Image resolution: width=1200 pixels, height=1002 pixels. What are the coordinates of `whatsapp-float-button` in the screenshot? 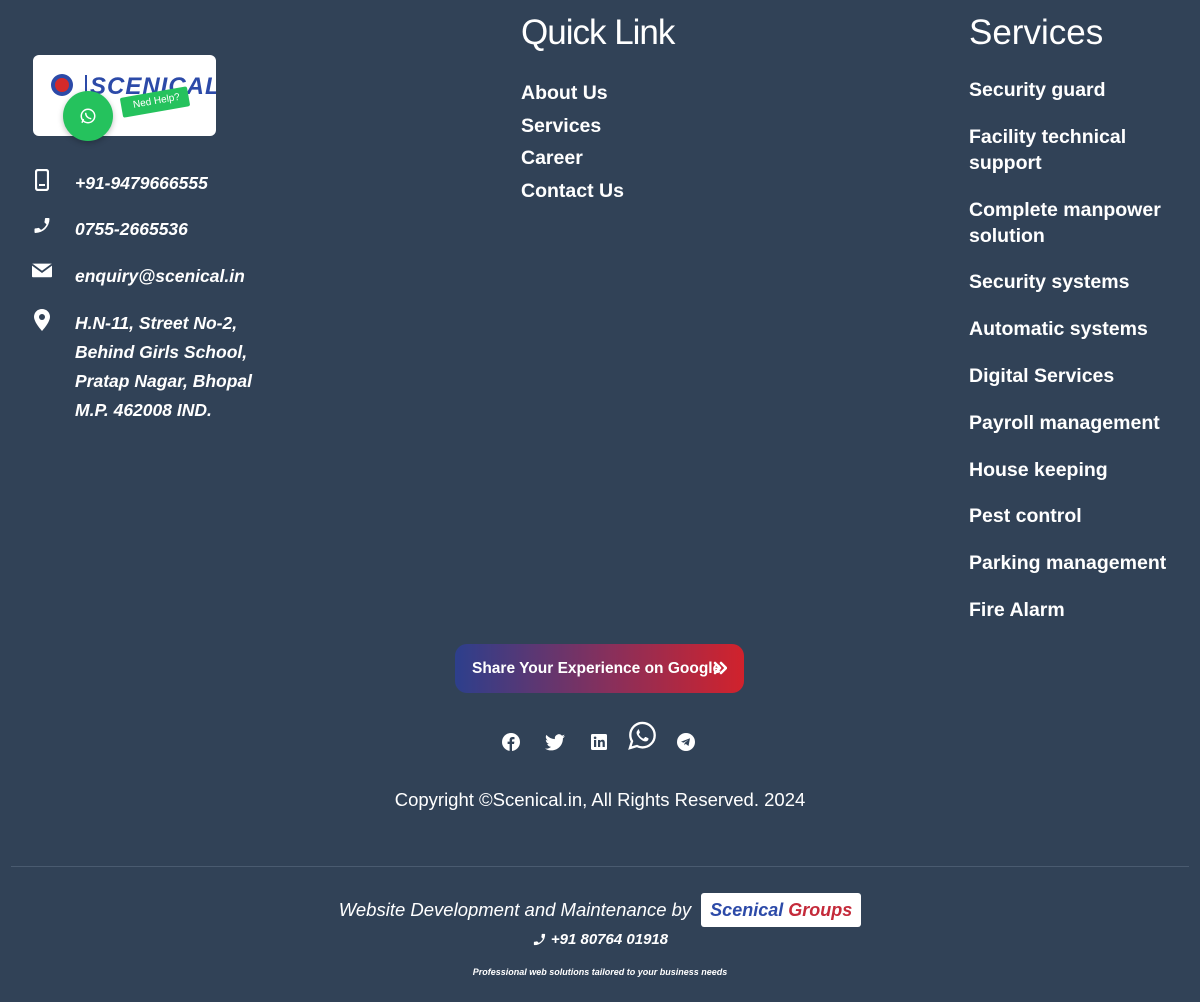 It's located at (88, 116).